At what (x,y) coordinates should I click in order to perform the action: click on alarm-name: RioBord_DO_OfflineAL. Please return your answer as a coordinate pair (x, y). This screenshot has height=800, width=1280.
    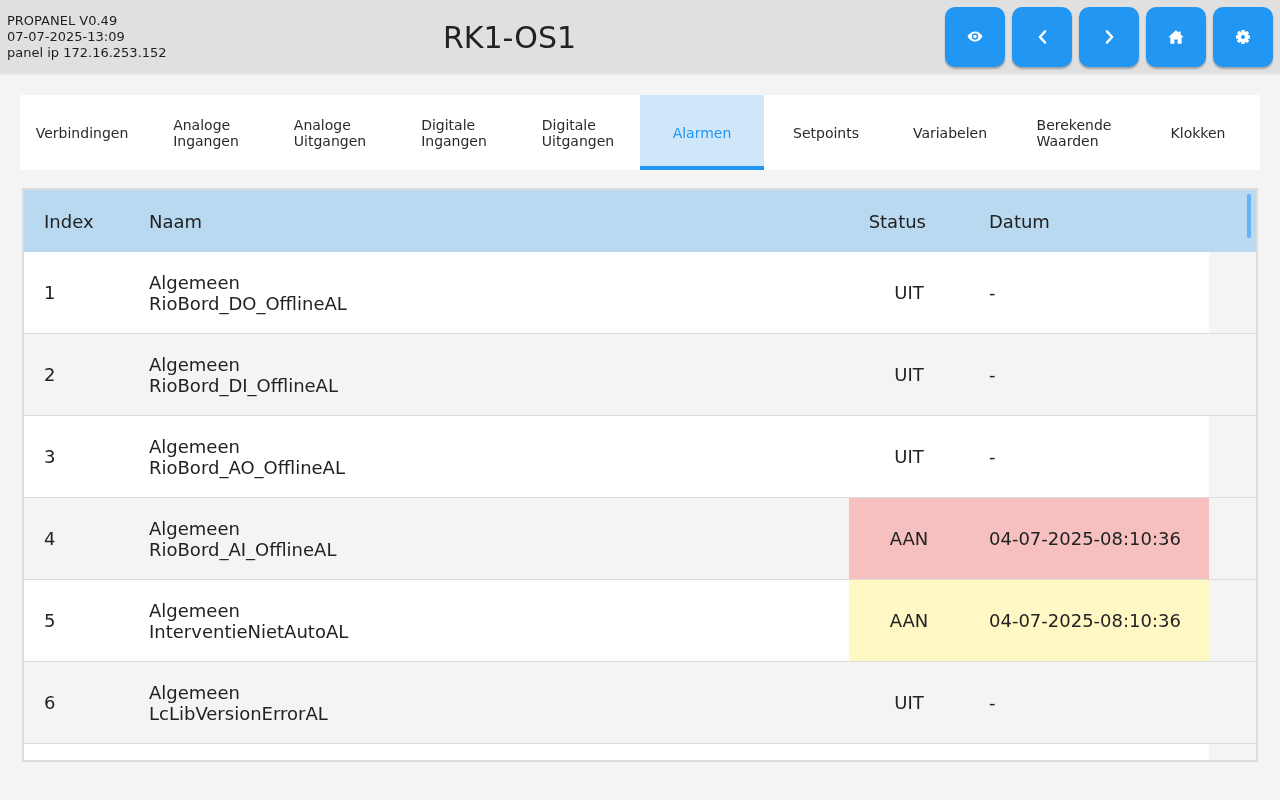
    Looking at the image, I should click on (248, 303).